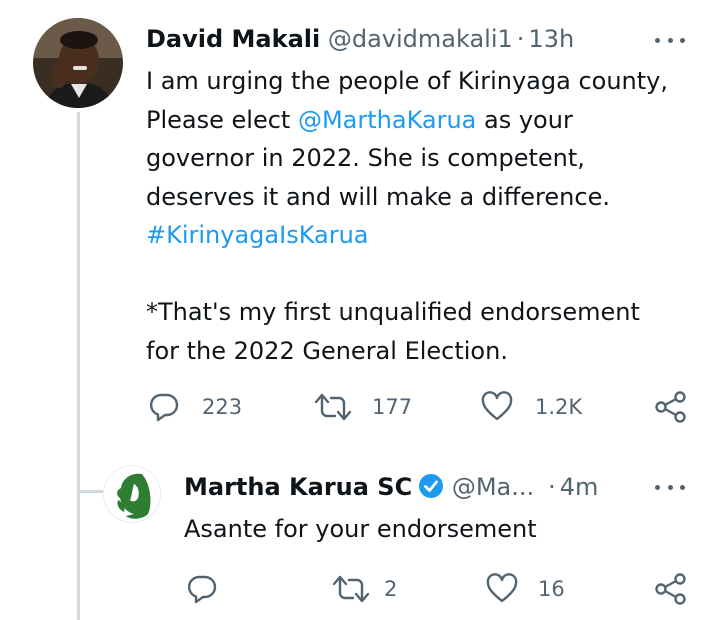 This screenshot has width=720, height=620. What do you see at coordinates (393, 312) in the screenshot?
I see `tweet-line: *That's my first unqualified endorsement` at bounding box center [393, 312].